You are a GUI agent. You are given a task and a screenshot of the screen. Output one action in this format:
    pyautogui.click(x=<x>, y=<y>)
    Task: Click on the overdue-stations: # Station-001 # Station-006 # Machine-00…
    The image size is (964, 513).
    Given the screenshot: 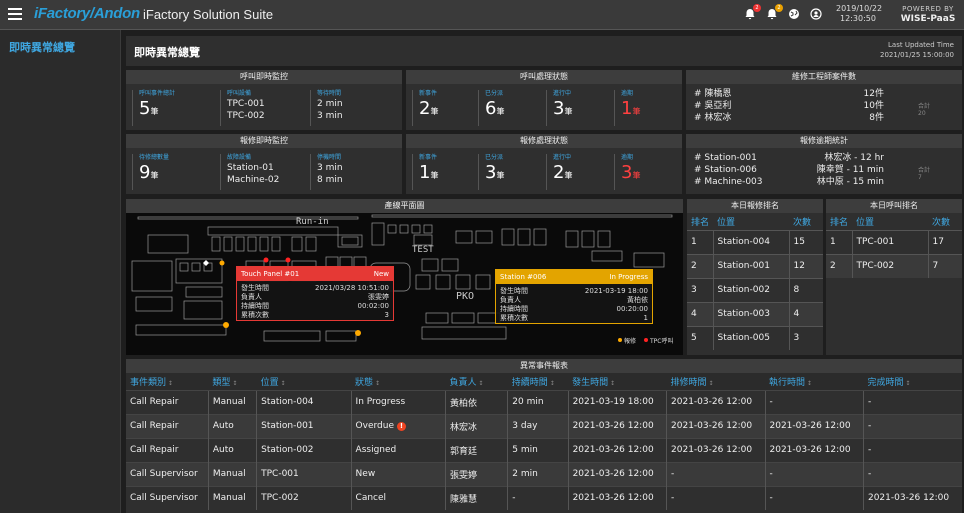 What is the action you would take?
    pyautogui.click(x=728, y=170)
    